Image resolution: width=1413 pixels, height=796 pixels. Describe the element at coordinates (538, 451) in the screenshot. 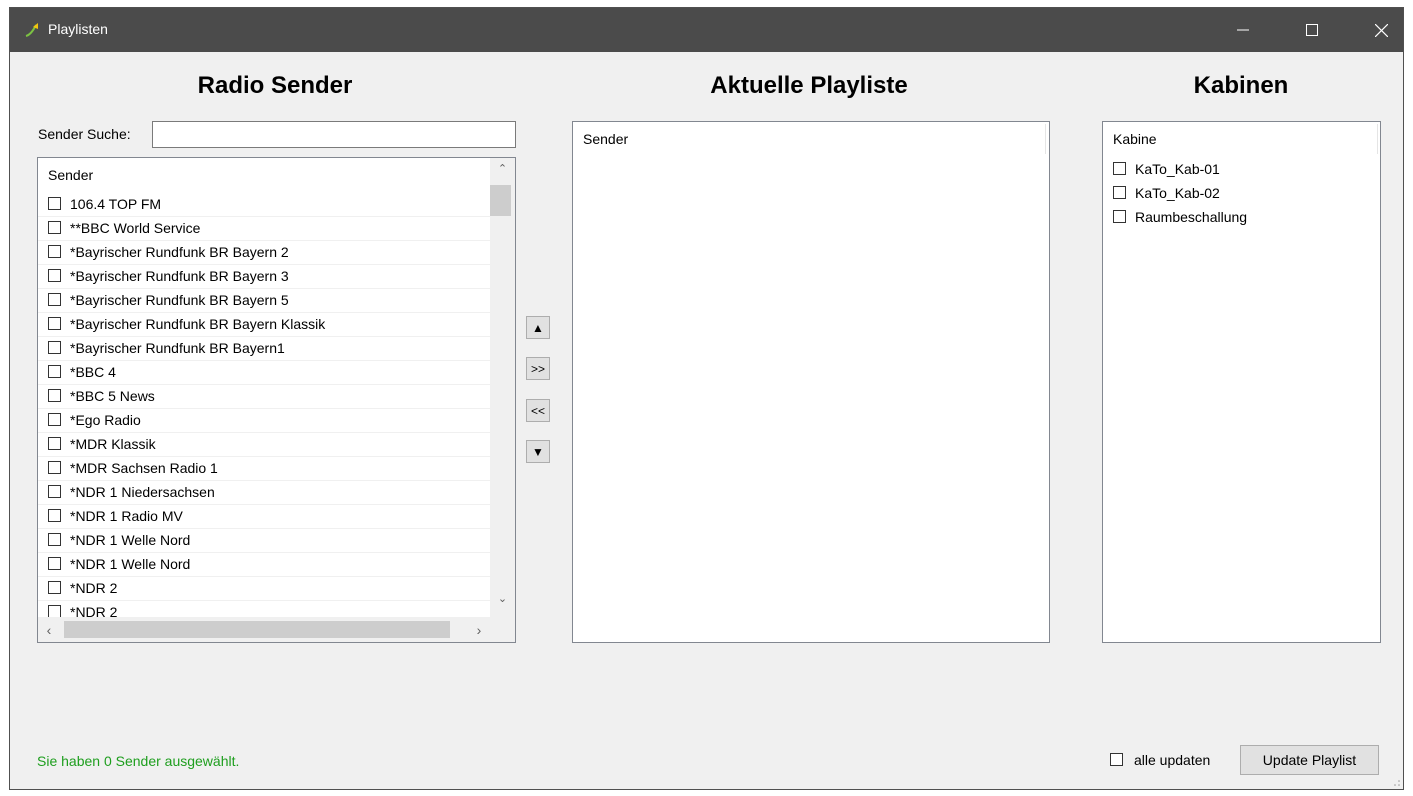

I see `move-down-button: ▼` at that location.